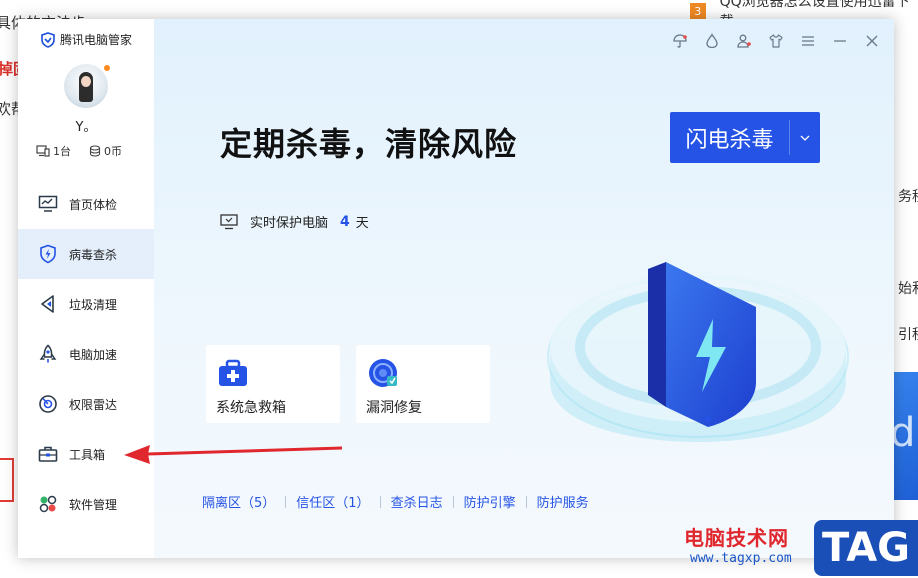 This screenshot has height=578, width=918. Describe the element at coordinates (729, 137) in the screenshot. I see `quick-scan-label: 闪电杀毒` at that location.